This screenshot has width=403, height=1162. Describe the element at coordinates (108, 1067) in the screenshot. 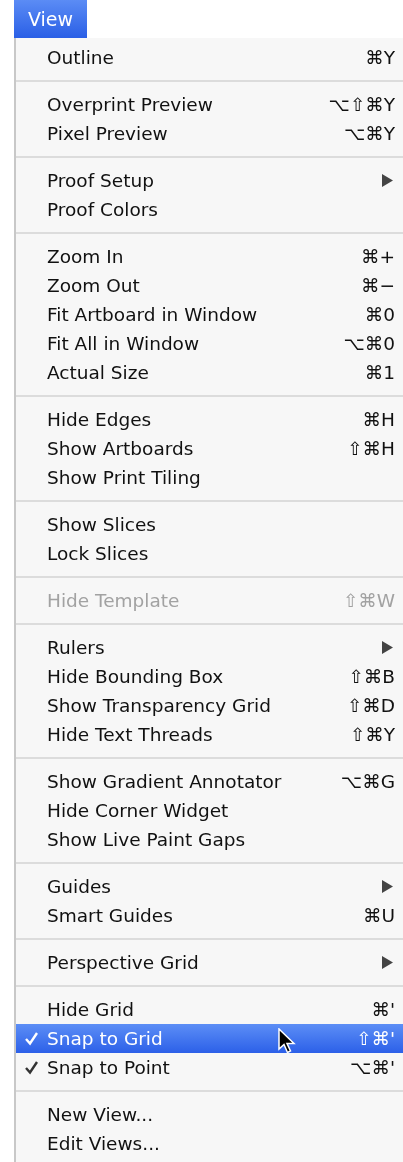

I see `menu-item-label: Snap to Point` at that location.